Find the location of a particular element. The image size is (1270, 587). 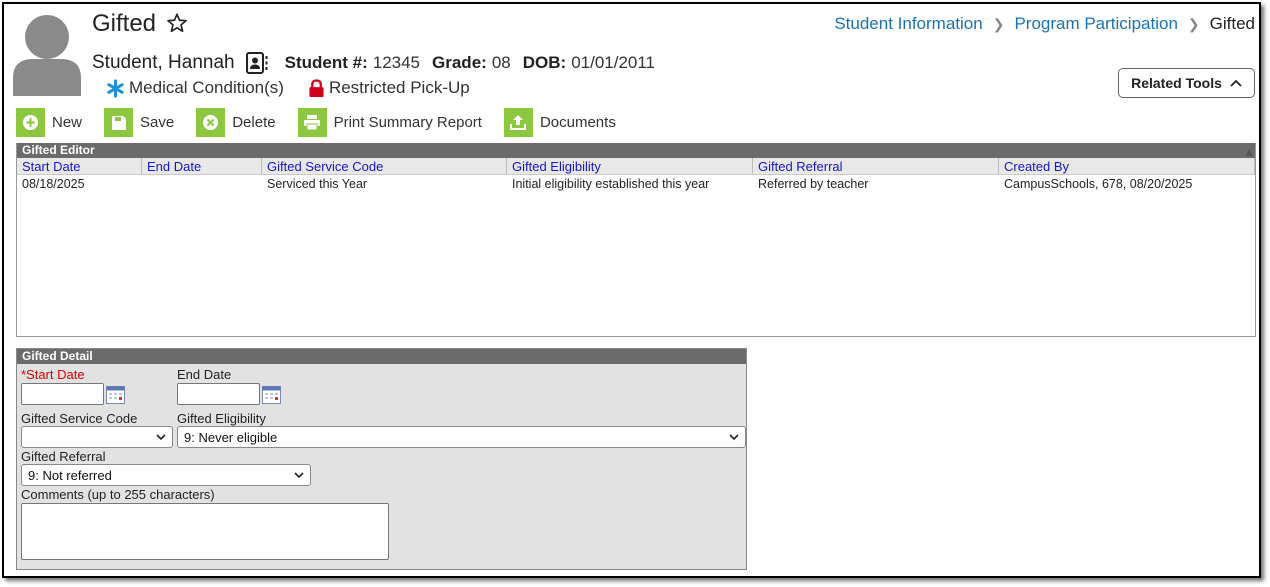

upload-tray-icon is located at coordinates (518, 122).